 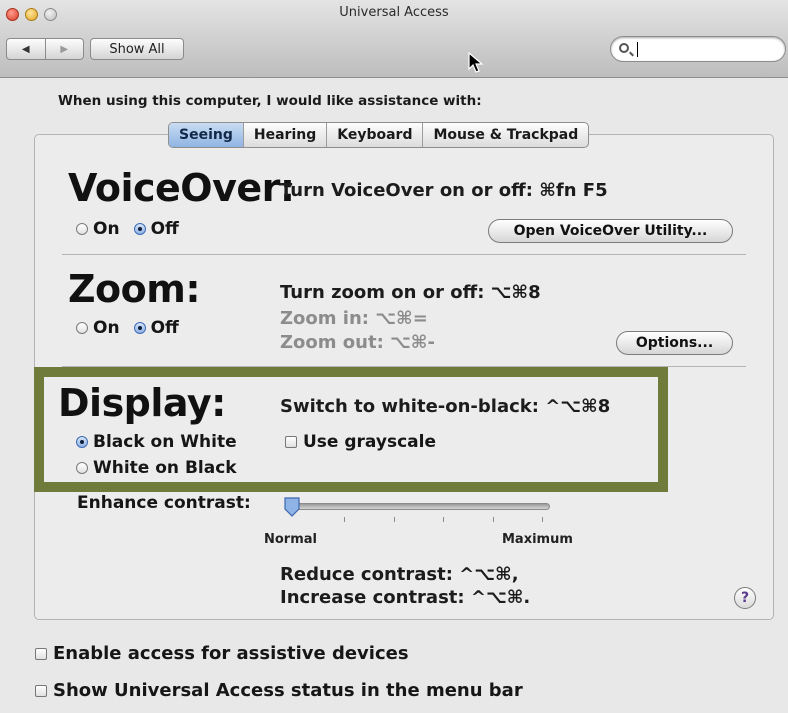 I want to click on mouse-pointer-icon, so click(x=476, y=62).